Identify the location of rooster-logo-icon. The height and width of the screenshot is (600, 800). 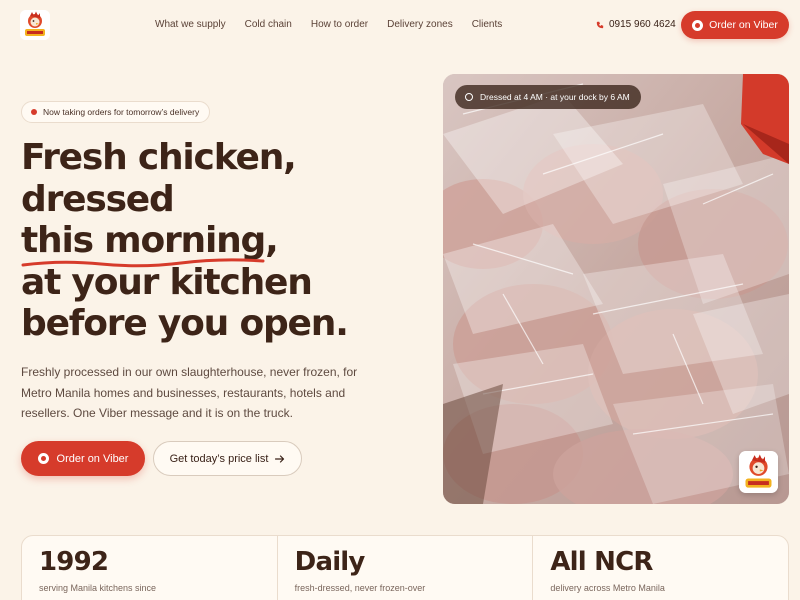
(35, 25).